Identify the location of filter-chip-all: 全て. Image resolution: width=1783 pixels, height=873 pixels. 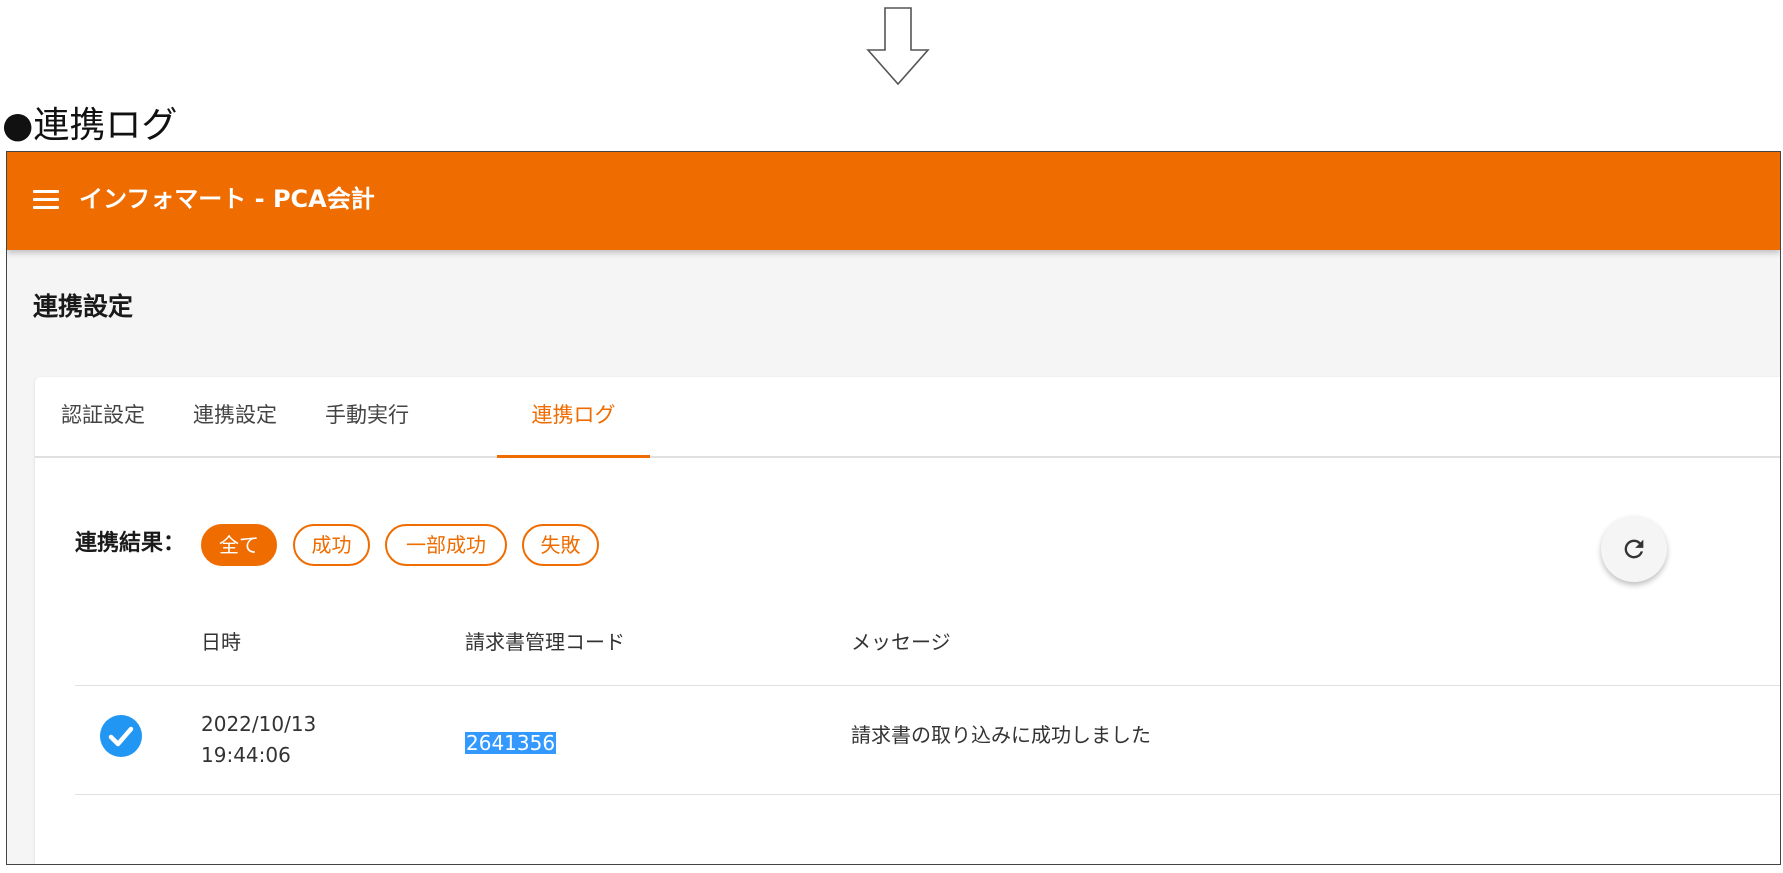
(239, 545).